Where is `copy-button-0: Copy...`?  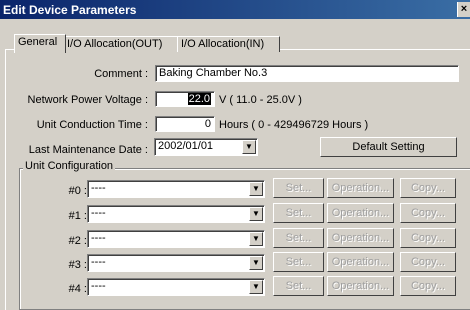 copy-button-0: Copy... is located at coordinates (428, 188).